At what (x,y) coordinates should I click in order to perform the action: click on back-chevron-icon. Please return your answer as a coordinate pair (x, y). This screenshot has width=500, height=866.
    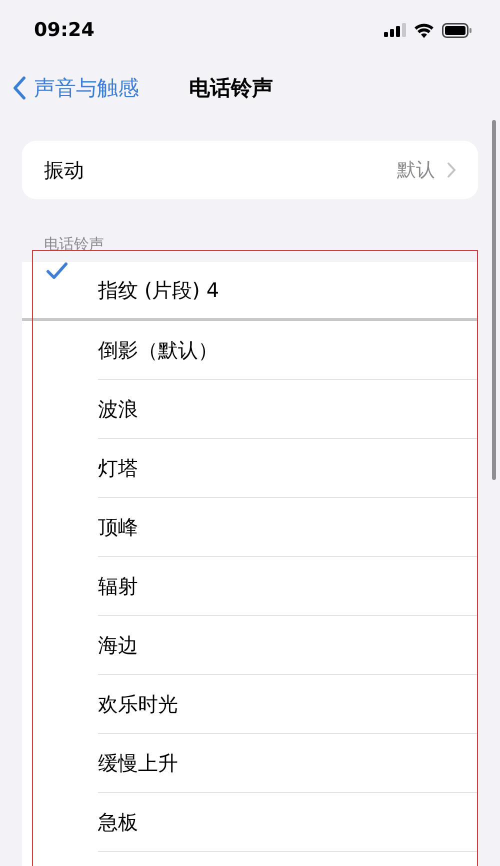
    Looking at the image, I should click on (19, 88).